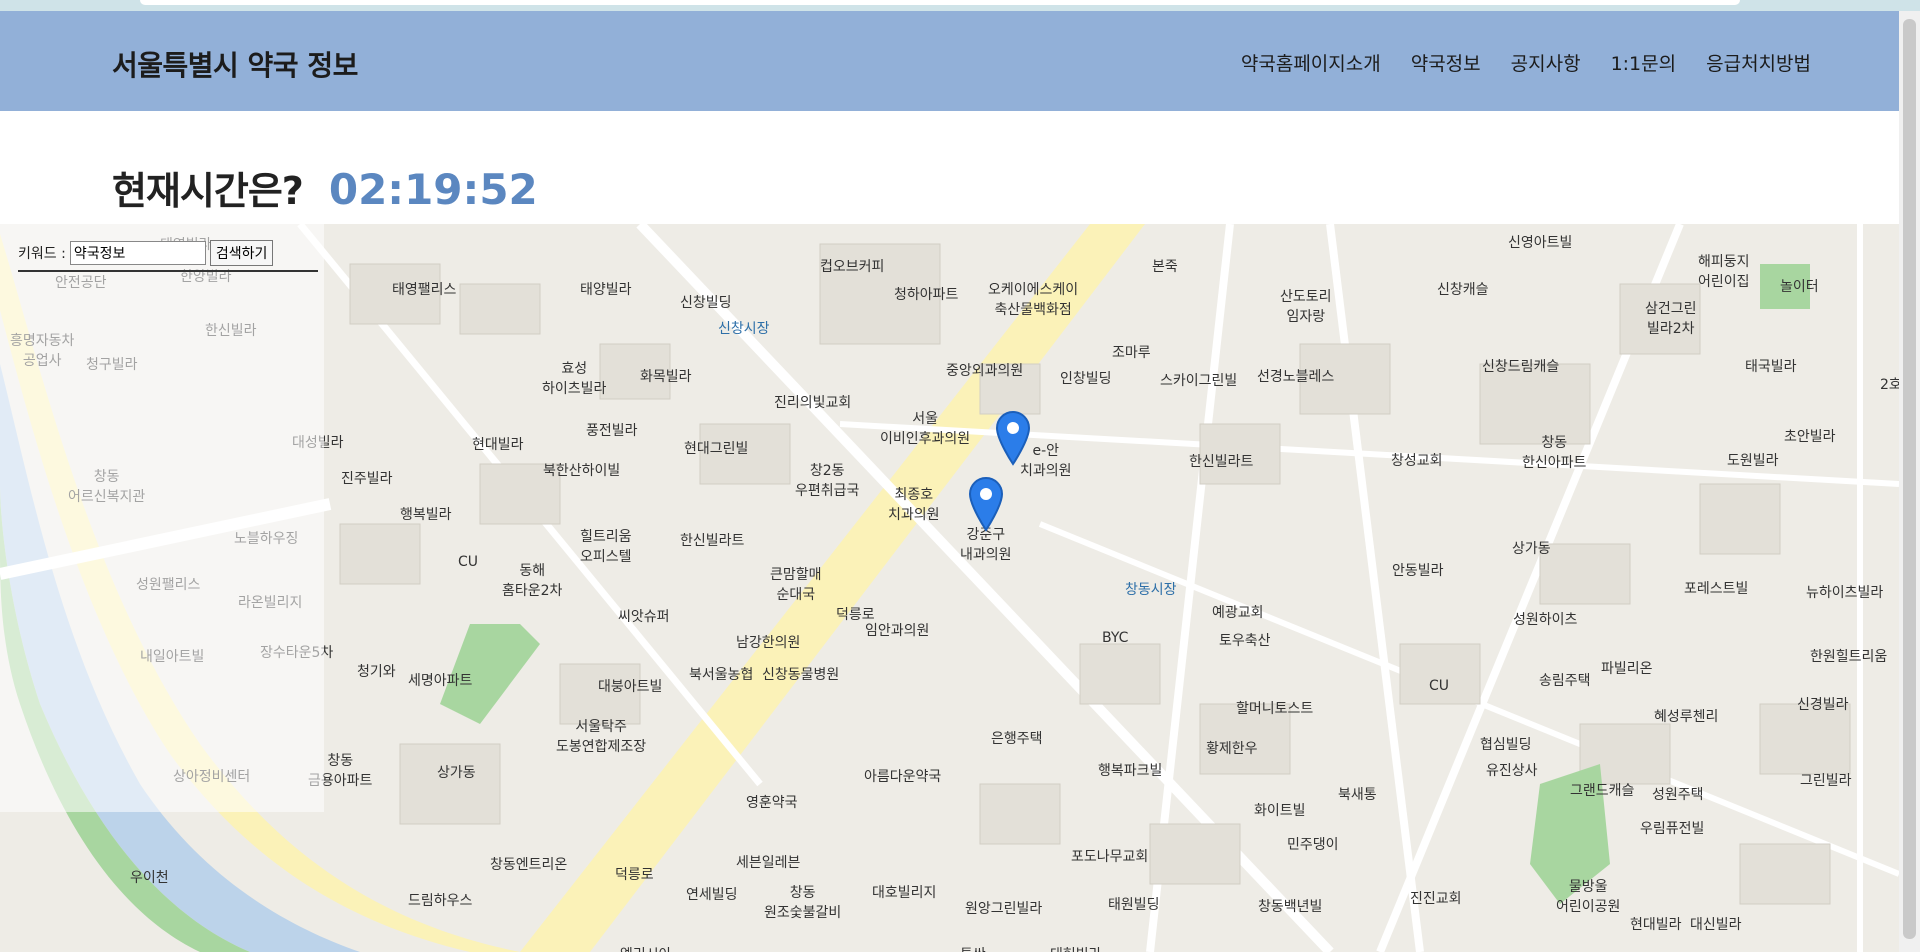  I want to click on map-place-label: 화목빌라, so click(666, 377).